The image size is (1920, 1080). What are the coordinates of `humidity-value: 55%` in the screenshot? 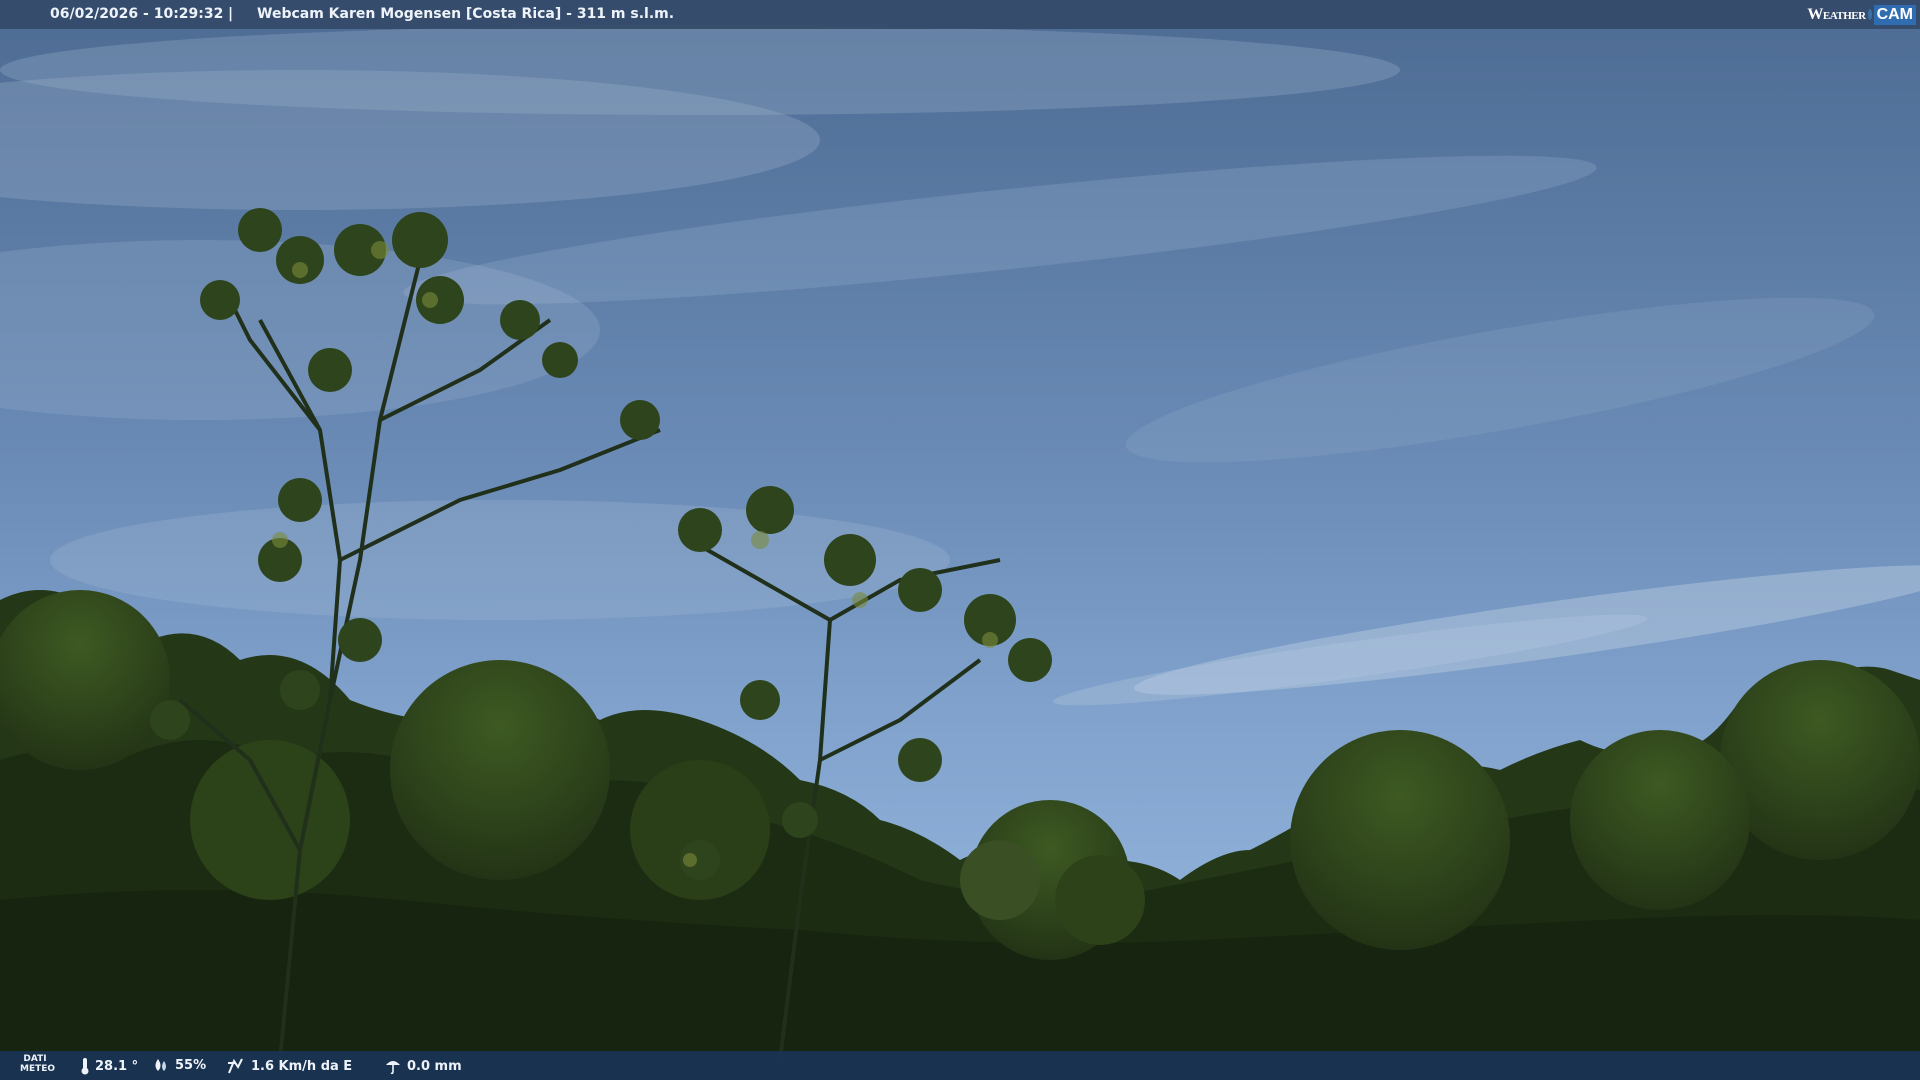 It's located at (191, 1065).